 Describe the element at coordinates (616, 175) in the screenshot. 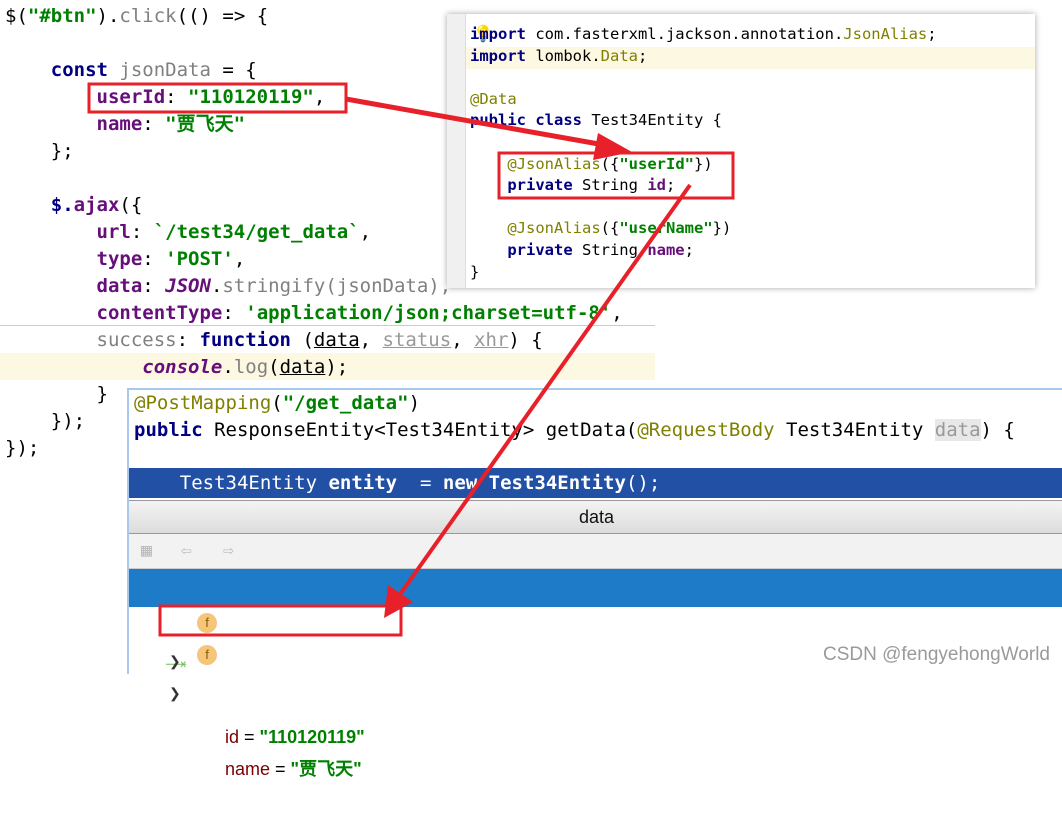

I see `highlight-box-id-field` at that location.